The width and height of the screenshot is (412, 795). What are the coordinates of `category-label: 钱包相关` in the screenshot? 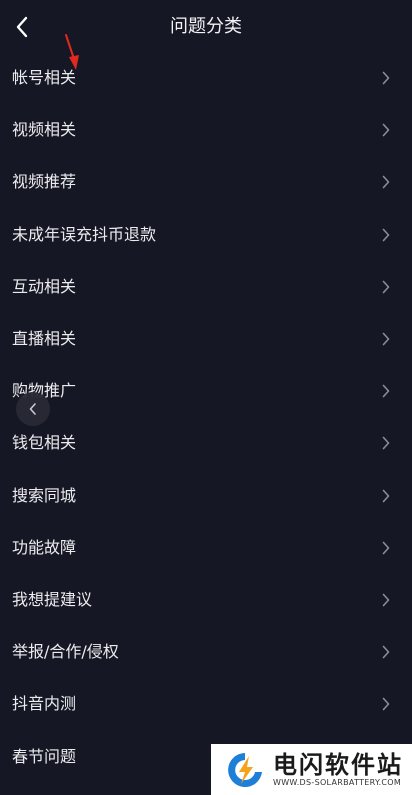 It's located at (44, 443).